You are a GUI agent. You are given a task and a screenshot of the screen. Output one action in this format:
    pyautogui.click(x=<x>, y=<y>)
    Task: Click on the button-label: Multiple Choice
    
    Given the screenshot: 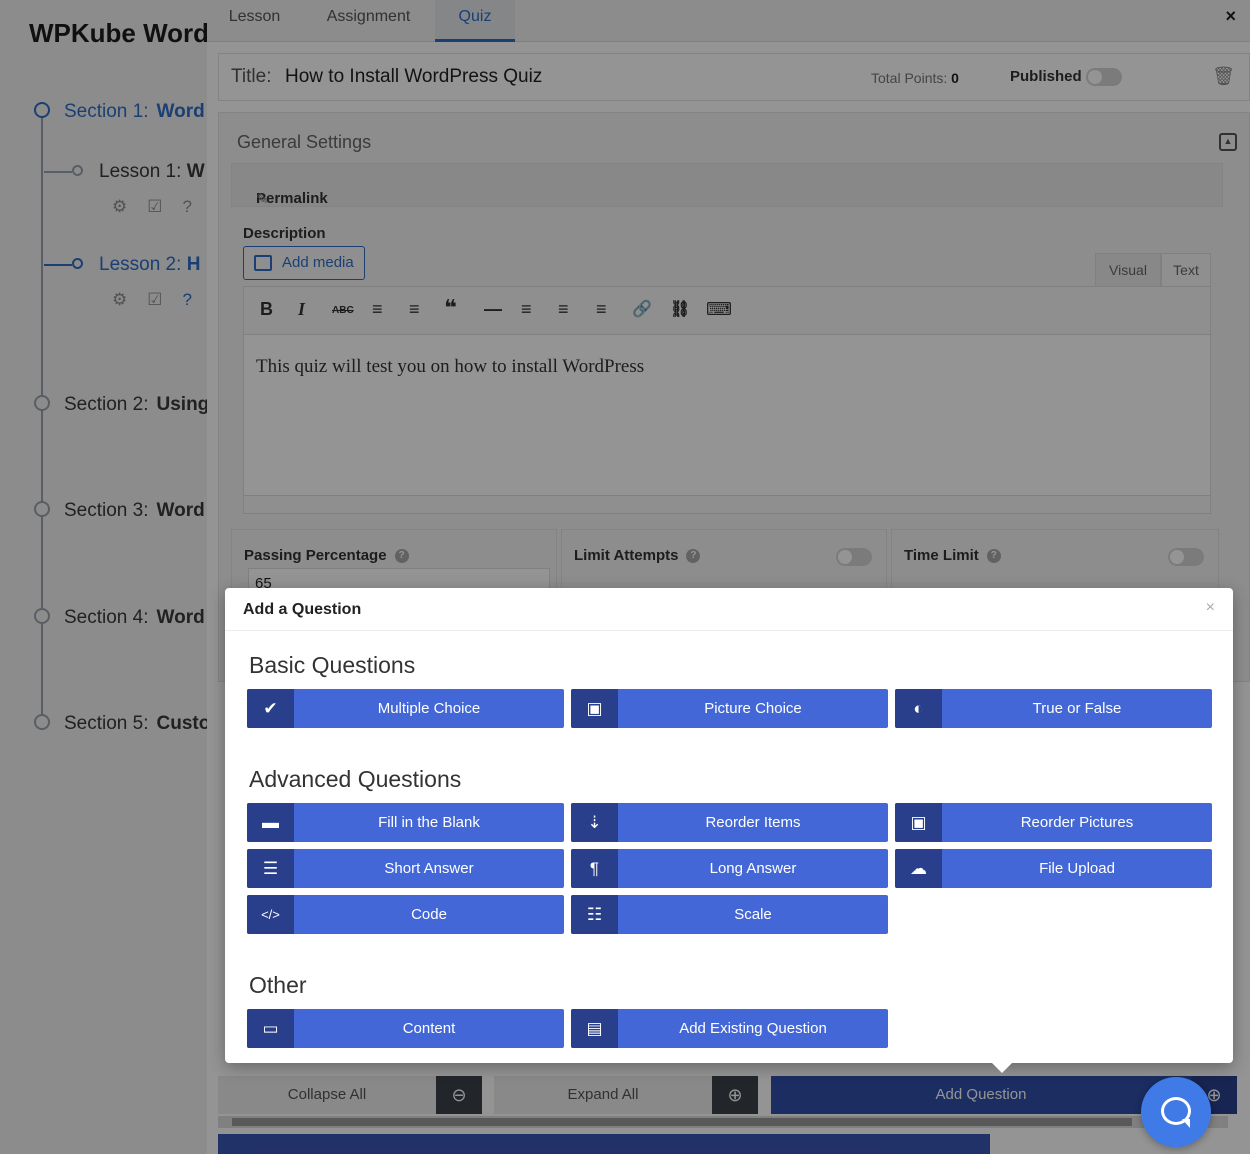 What is the action you would take?
    pyautogui.click(x=429, y=708)
    